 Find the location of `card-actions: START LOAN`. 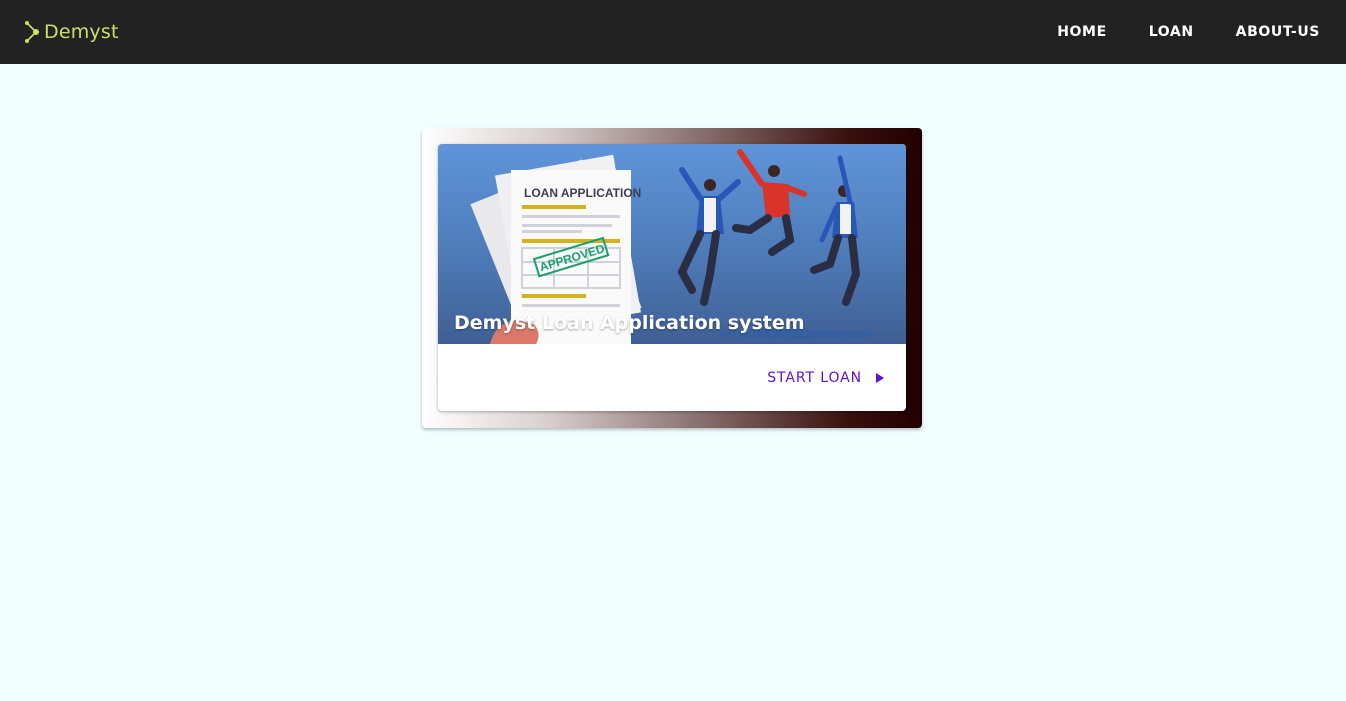

card-actions: START LOAN is located at coordinates (672, 377).